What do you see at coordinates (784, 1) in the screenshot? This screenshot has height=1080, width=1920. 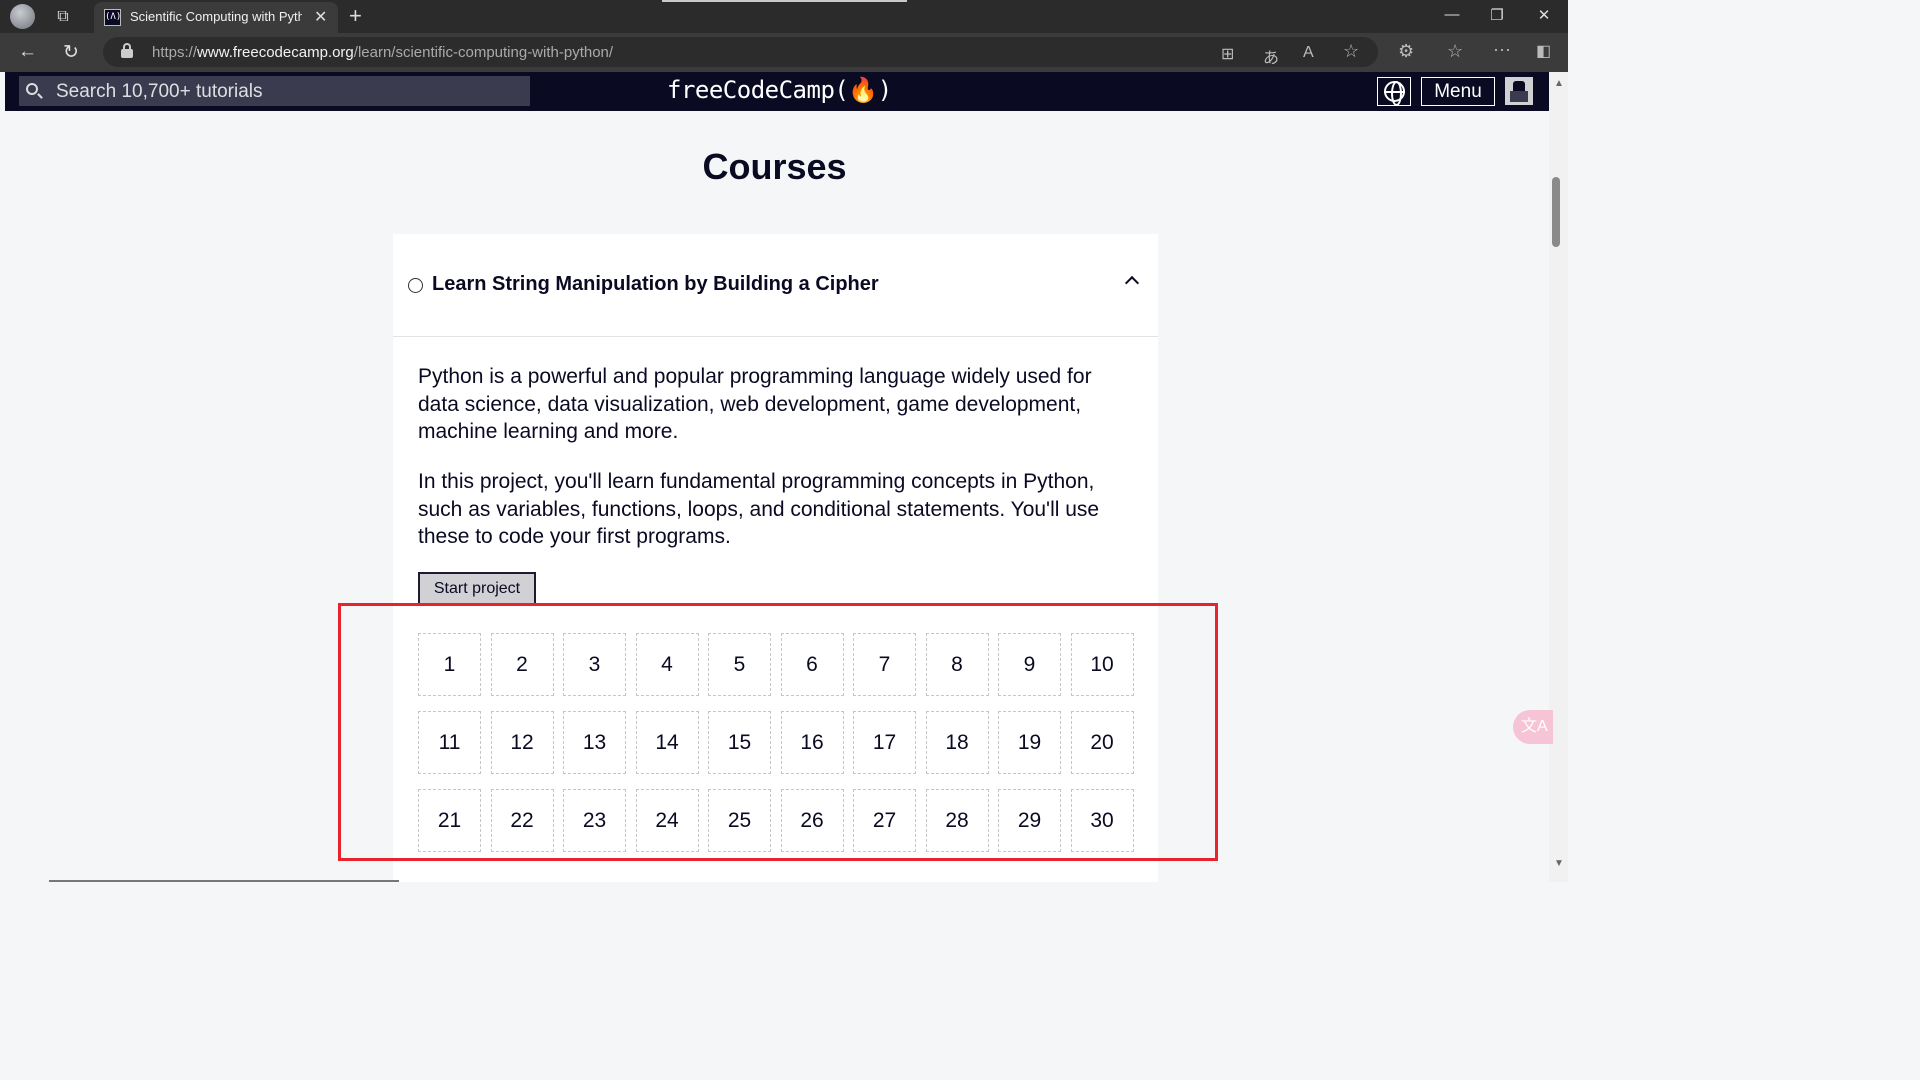 I see `page-load-indicator` at bounding box center [784, 1].